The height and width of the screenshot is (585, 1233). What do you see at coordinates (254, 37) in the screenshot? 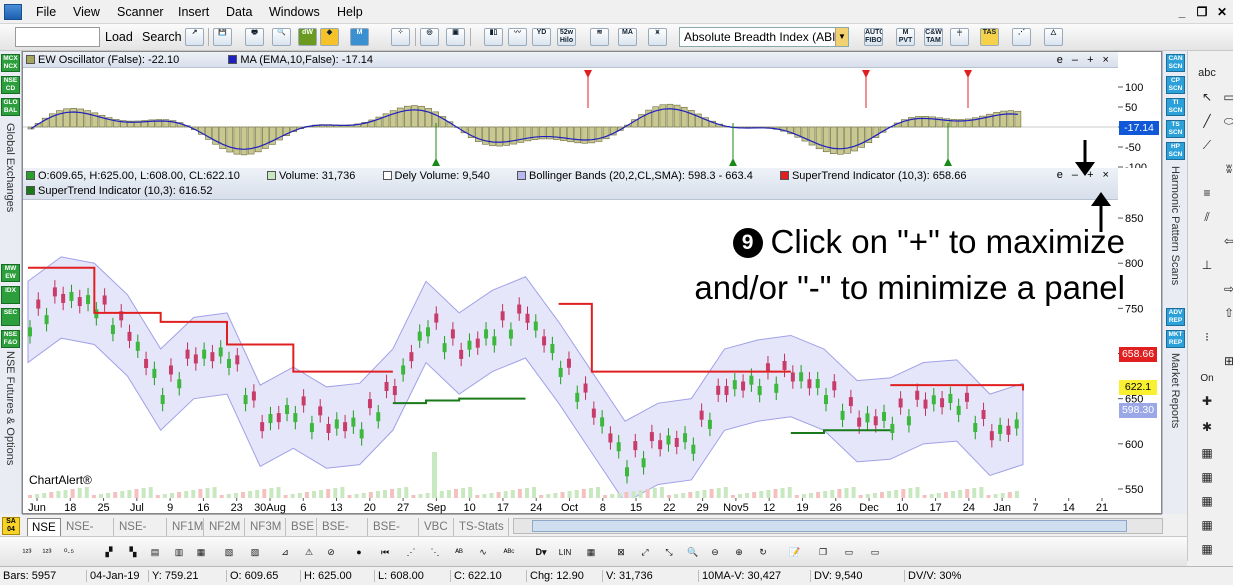
I see `print-icon: 🖶` at bounding box center [254, 37].